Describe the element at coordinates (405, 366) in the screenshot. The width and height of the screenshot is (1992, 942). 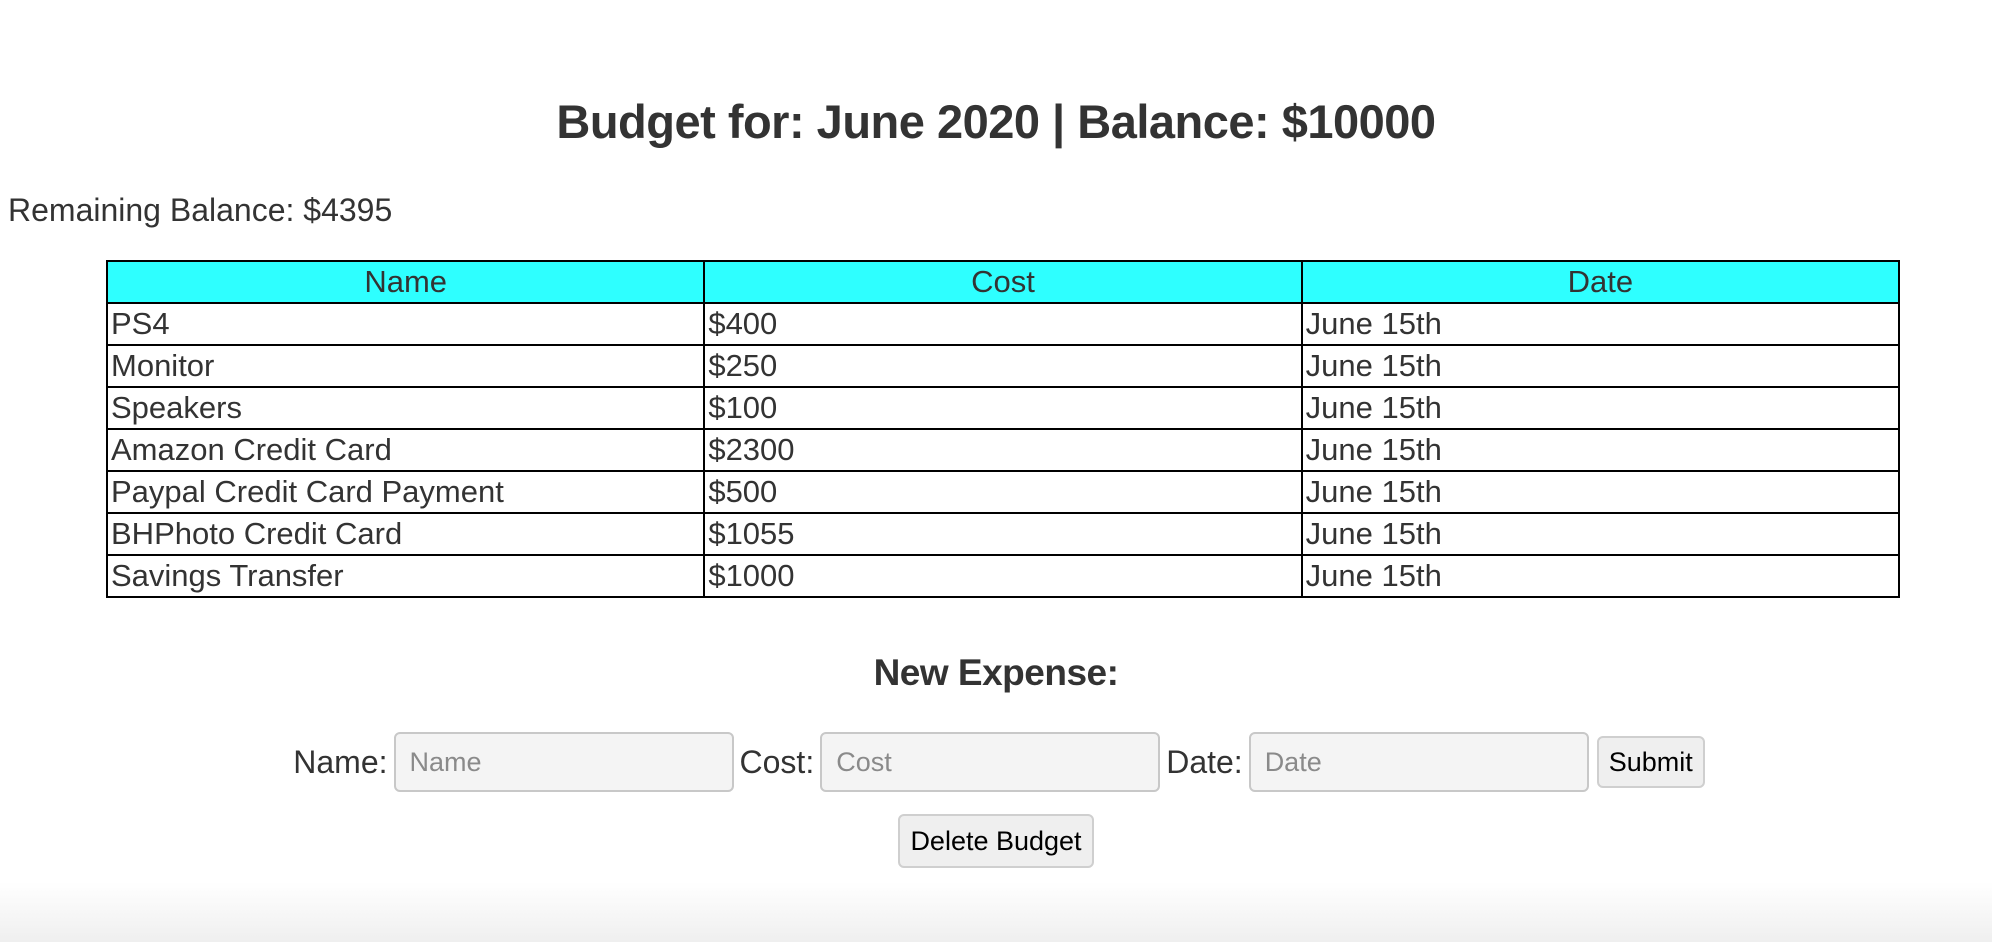
I see `cell-name: Monitor` at that location.